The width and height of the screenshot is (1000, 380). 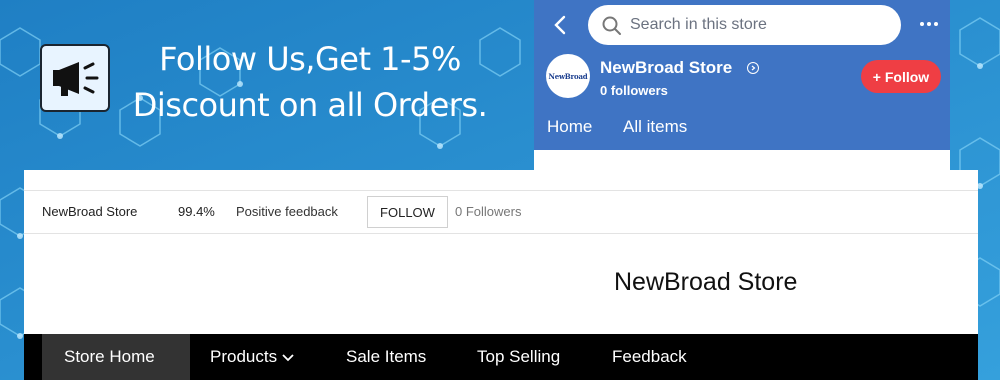 What do you see at coordinates (706, 282) in the screenshot?
I see `store-title: NewBroad Store` at bounding box center [706, 282].